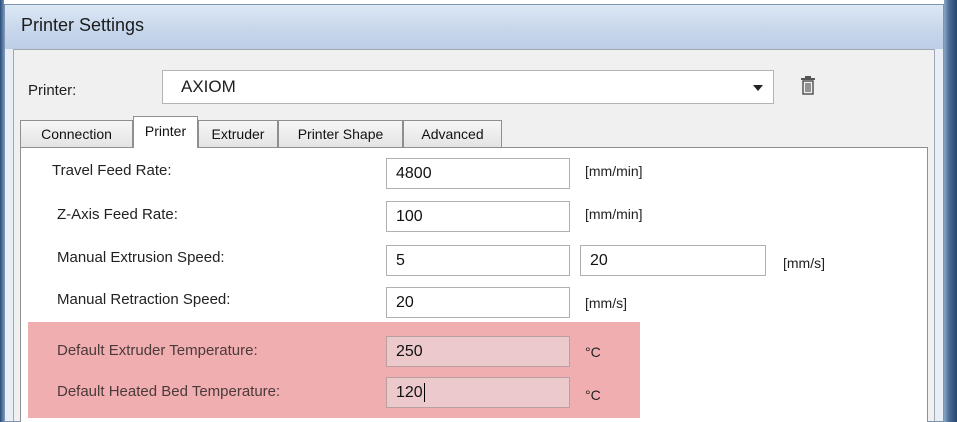  What do you see at coordinates (593, 352) in the screenshot?
I see `default-extruder-temperature-unit: °C` at bounding box center [593, 352].